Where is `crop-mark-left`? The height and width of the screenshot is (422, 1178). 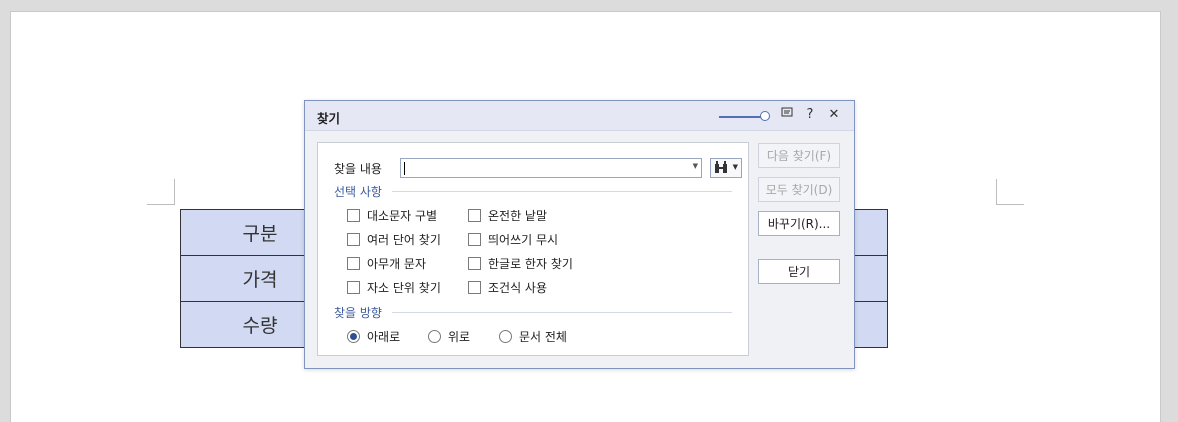
crop-mark-left is located at coordinates (161, 192).